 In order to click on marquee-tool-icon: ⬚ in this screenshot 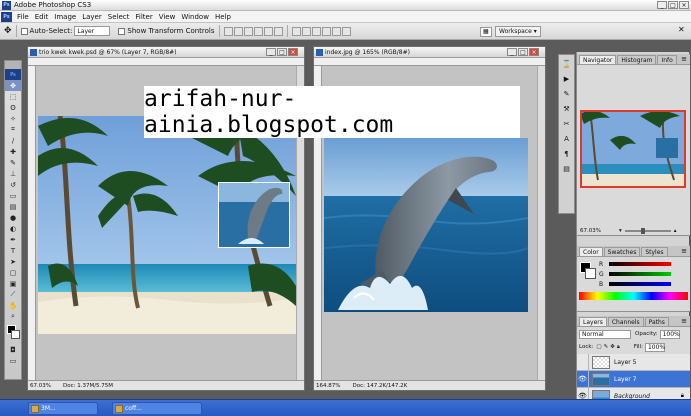, I will do `click(13, 96)`.